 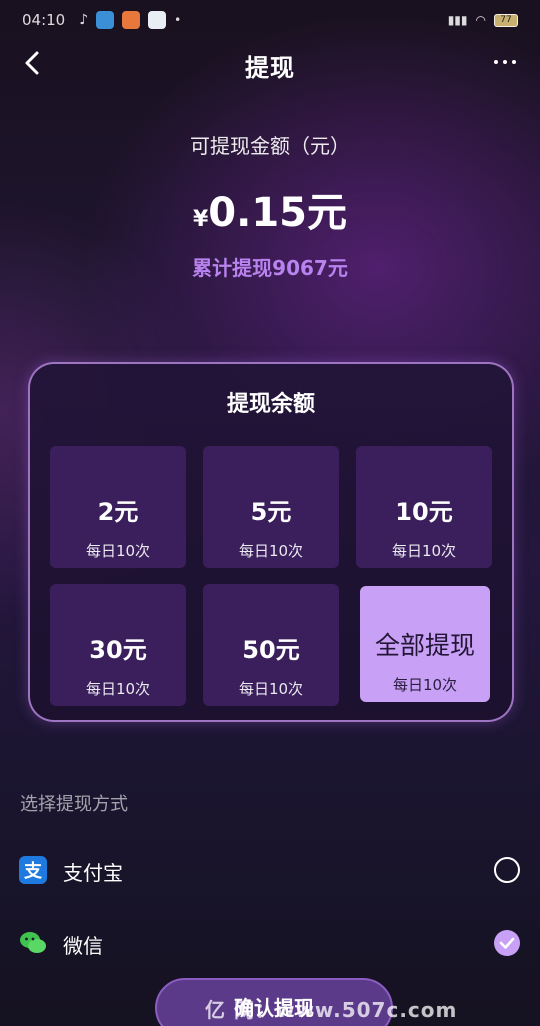 What do you see at coordinates (270, 20) in the screenshot?
I see `status-bar: 04:10 ♪ • ▮▮▮ ◠ 77` at bounding box center [270, 20].